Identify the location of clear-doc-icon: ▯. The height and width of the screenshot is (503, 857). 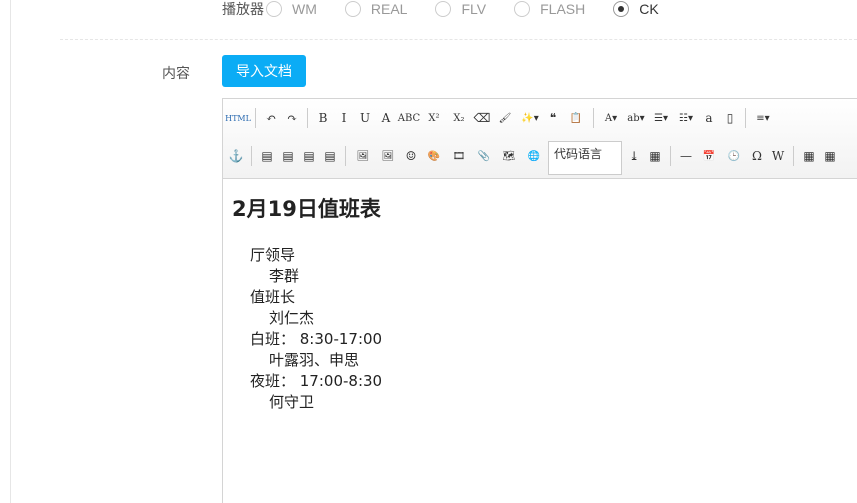
(730, 118).